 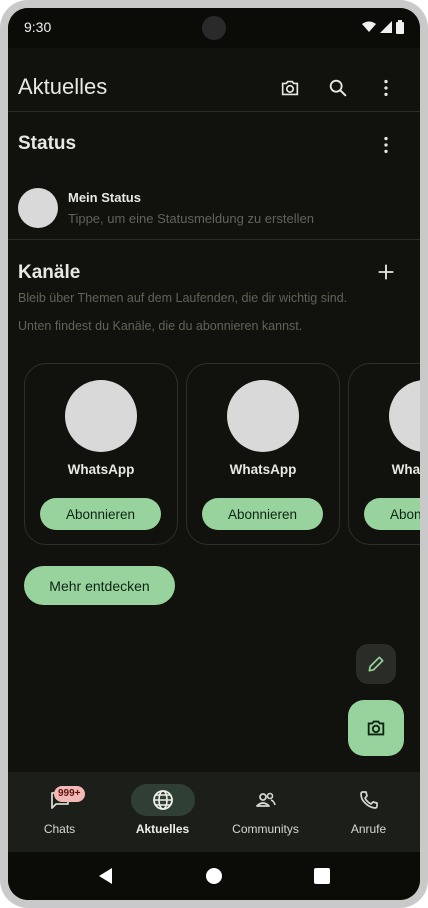 I want to click on clock-time: 9:30, so click(x=38, y=27).